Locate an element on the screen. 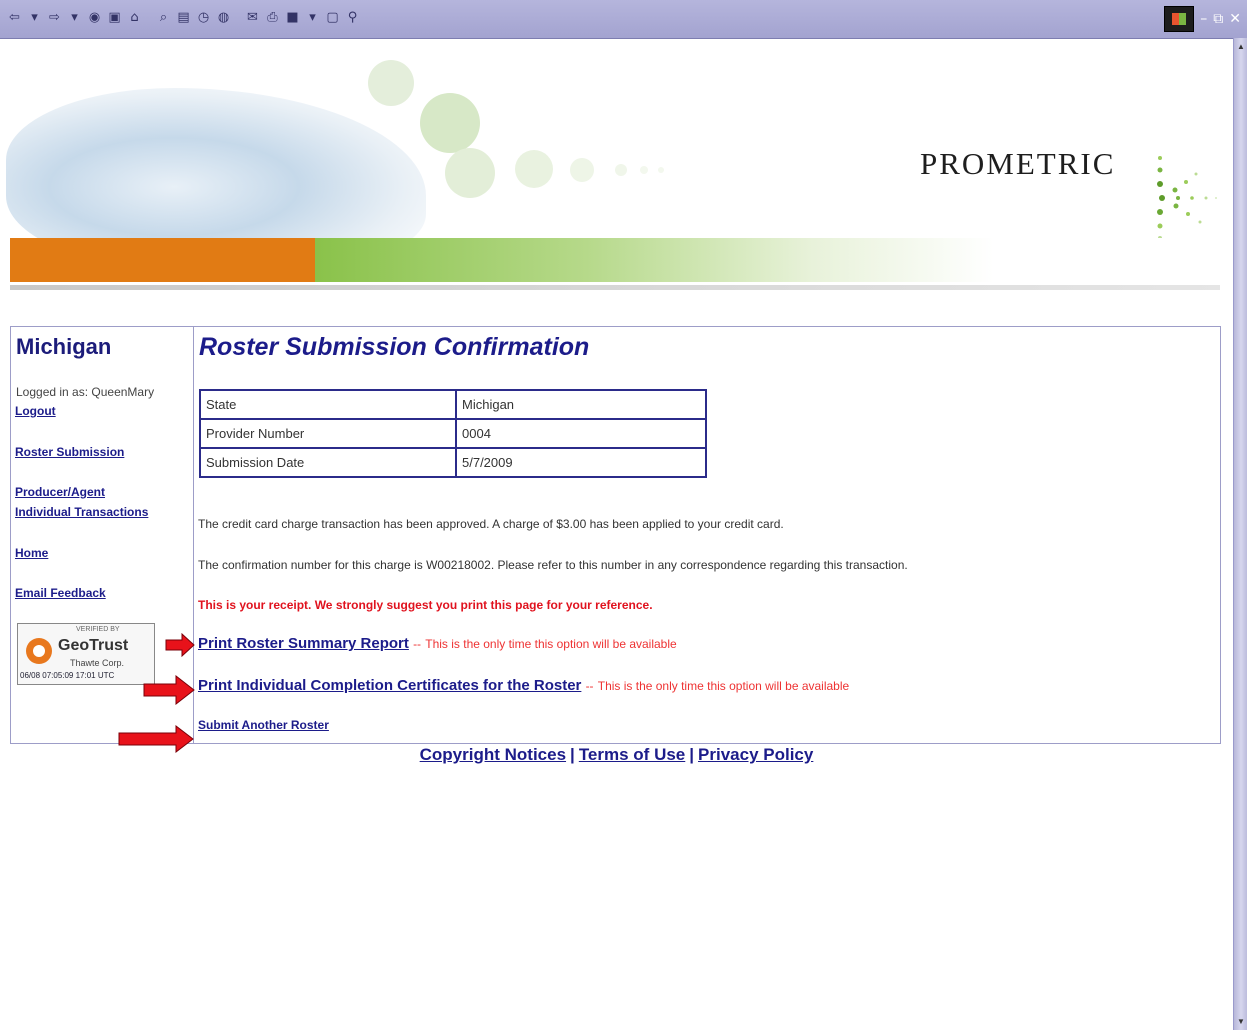 The width and height of the screenshot is (1247, 1030). messenger-icon: ▢ is located at coordinates (332, 17).